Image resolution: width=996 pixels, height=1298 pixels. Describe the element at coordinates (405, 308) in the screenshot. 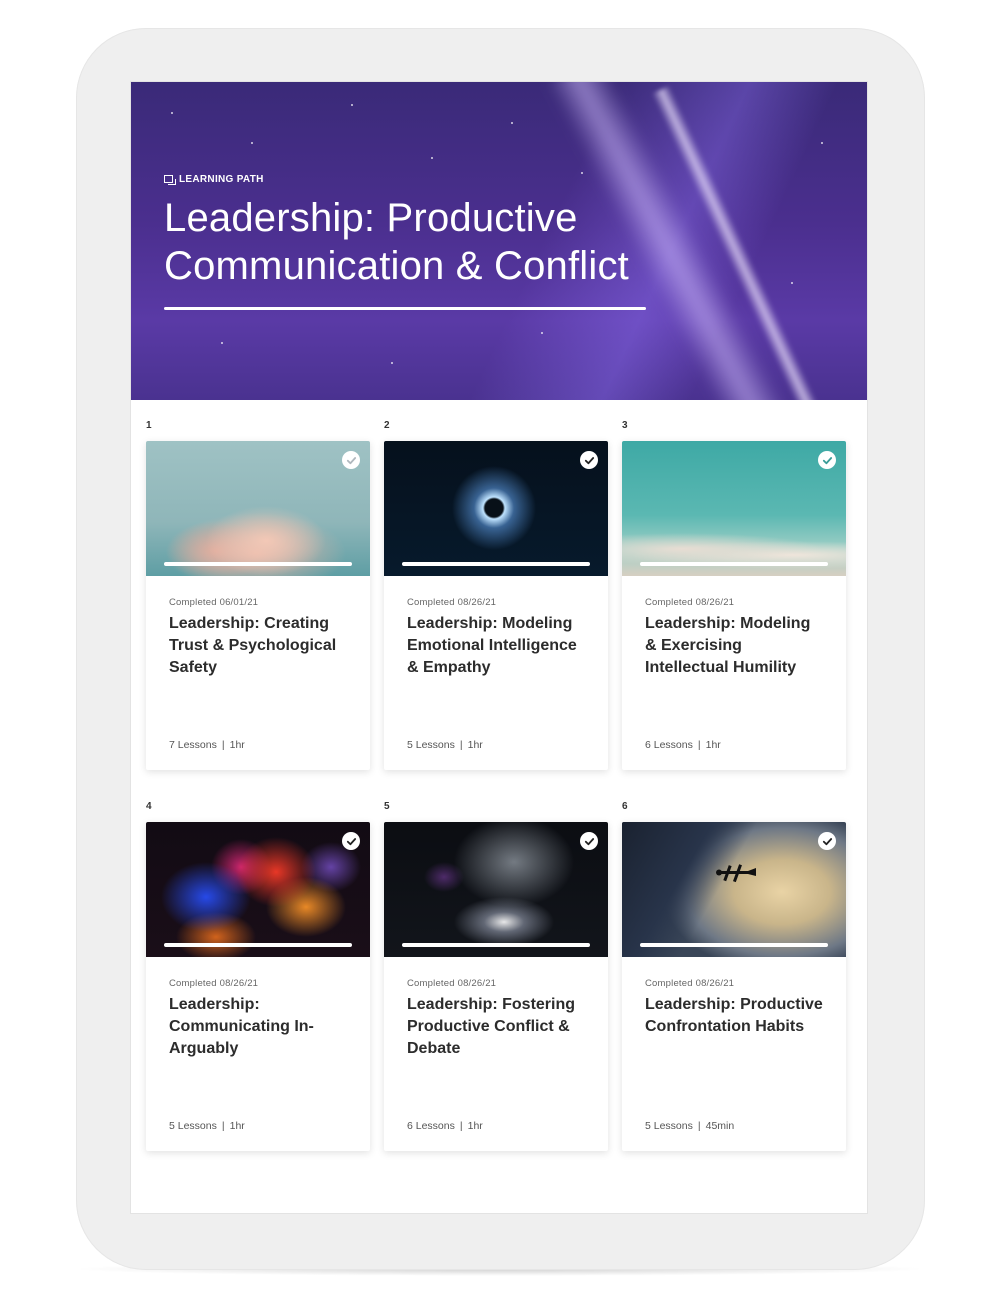

I see `path-progress-bar` at that location.